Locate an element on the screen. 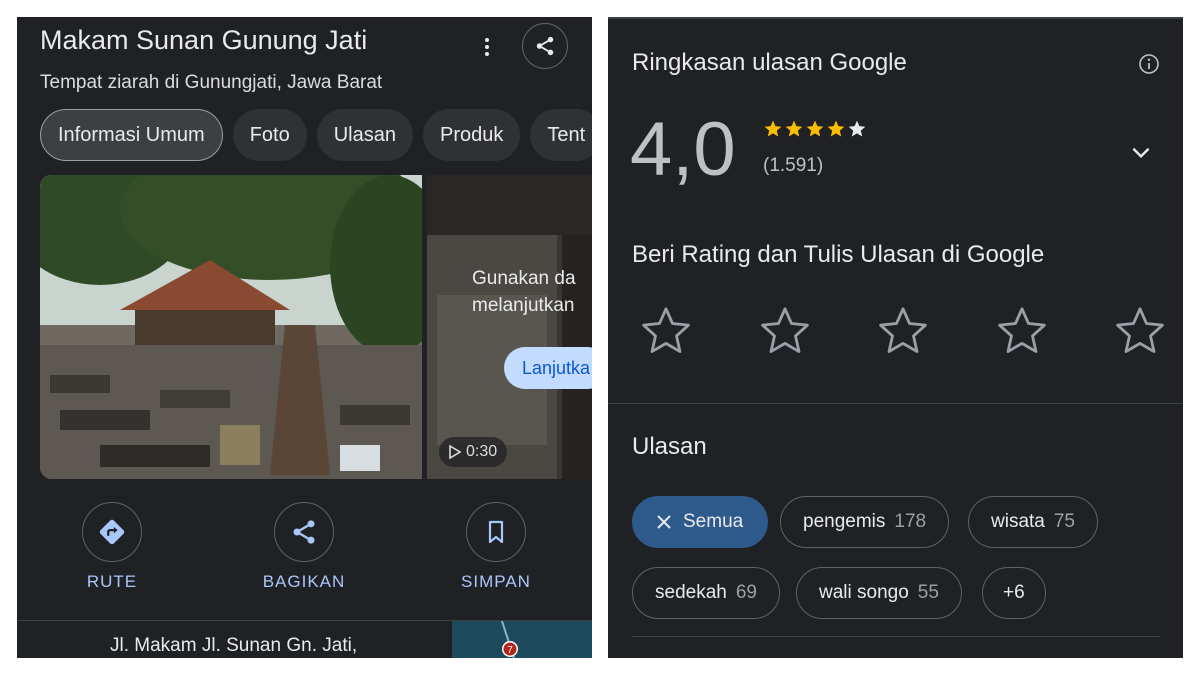 The height and width of the screenshot is (675, 1200). share-action-button is located at coordinates (304, 532).